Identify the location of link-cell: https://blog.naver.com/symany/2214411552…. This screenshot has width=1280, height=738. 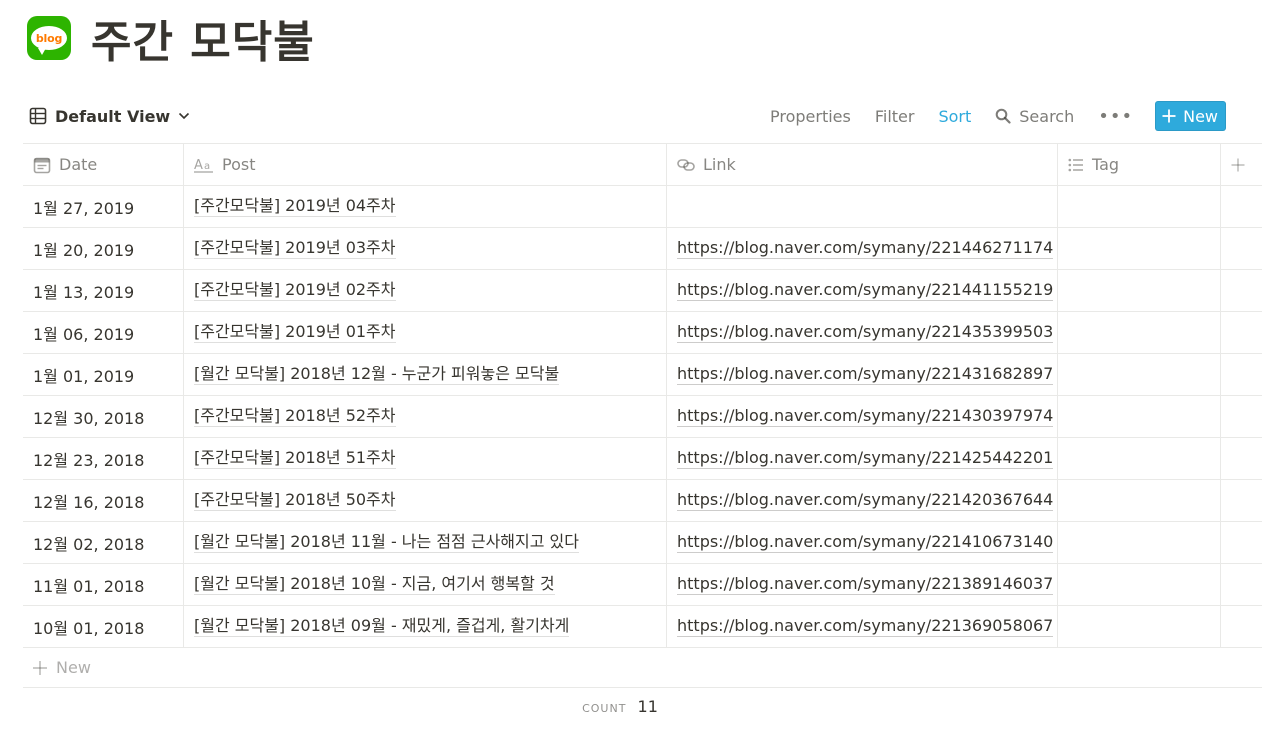
(862, 290).